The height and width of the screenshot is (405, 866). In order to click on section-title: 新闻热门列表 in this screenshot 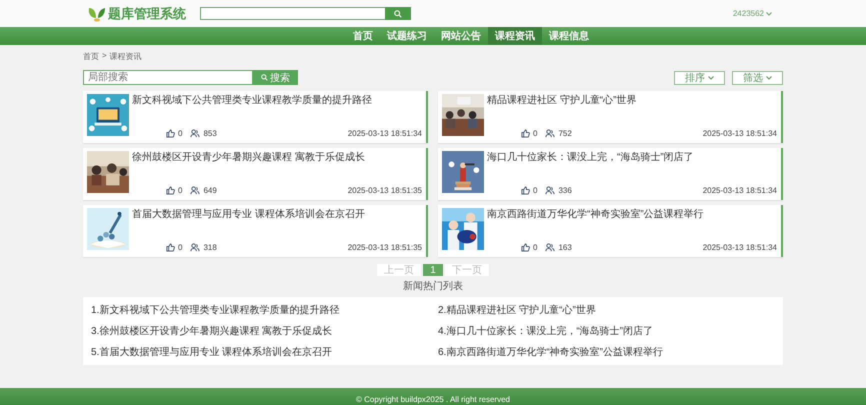, I will do `click(433, 286)`.